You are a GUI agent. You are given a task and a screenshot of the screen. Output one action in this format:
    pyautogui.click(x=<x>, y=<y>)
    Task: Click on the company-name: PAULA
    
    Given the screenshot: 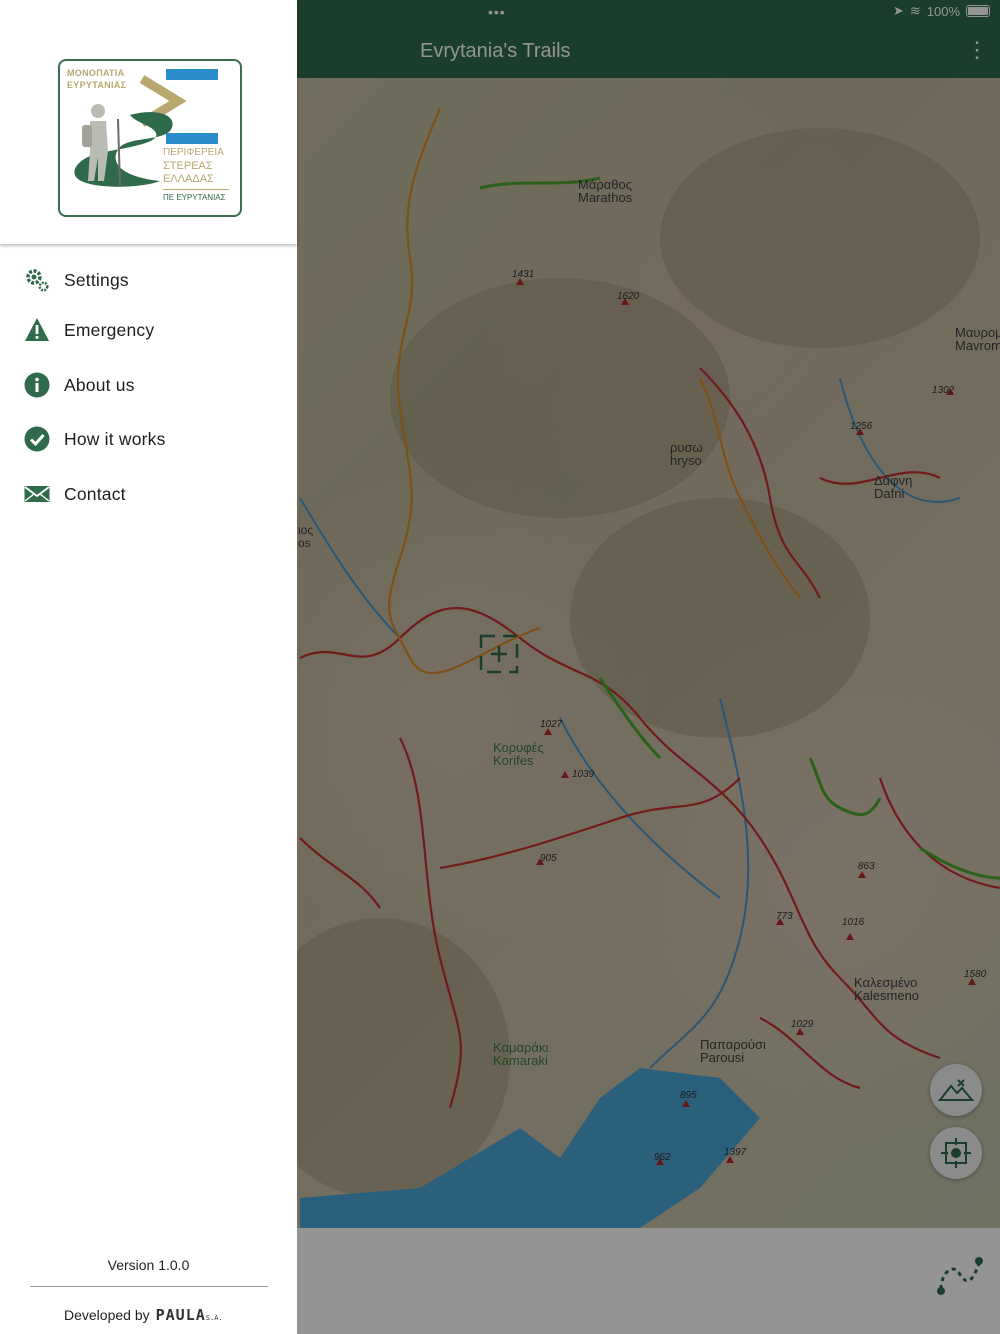 What is the action you would take?
    pyautogui.click(x=180, y=1315)
    